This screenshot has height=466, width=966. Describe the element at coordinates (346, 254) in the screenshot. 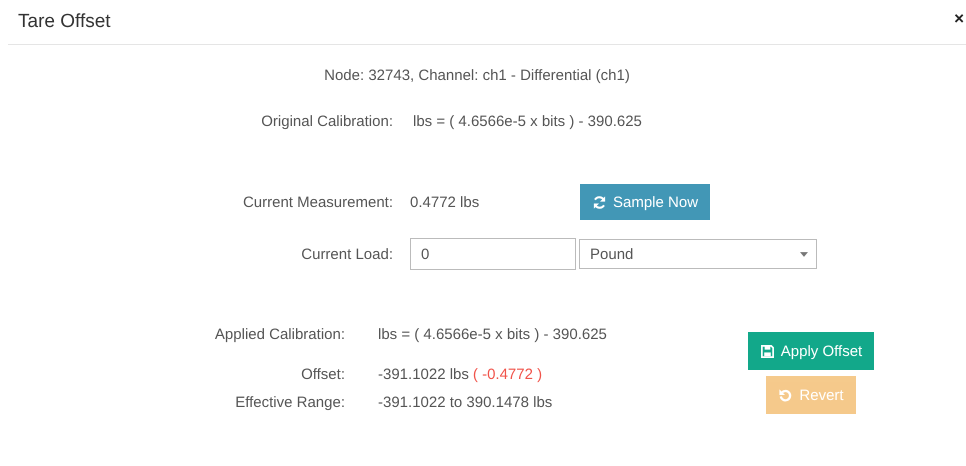

I see `field-label: Current Load:` at that location.